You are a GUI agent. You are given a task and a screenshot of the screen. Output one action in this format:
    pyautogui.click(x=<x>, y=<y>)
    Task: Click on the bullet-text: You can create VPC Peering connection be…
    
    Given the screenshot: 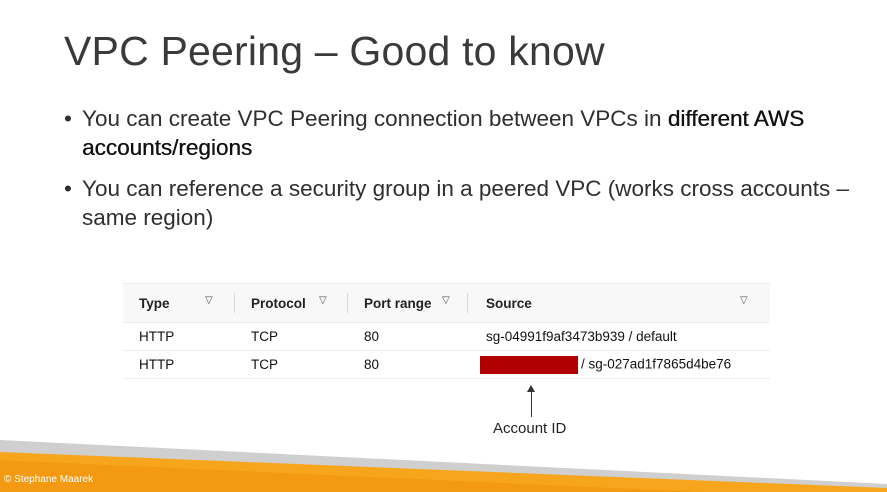 What is the action you would take?
    pyautogui.click(x=375, y=118)
    